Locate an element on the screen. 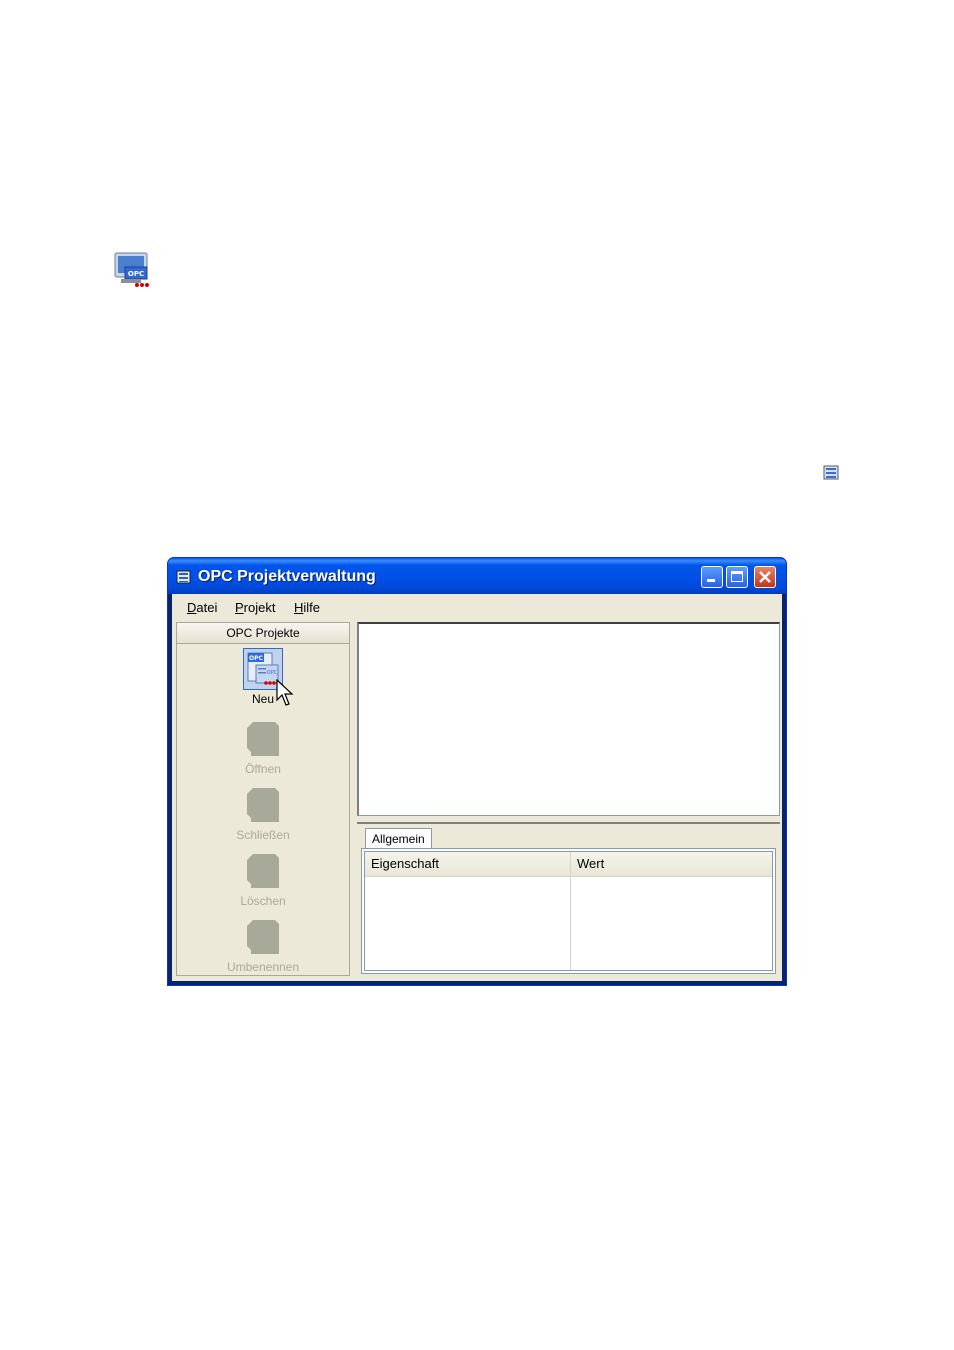 This screenshot has width=954, height=1350. rename-project-button: Umbenennen is located at coordinates (263, 945).